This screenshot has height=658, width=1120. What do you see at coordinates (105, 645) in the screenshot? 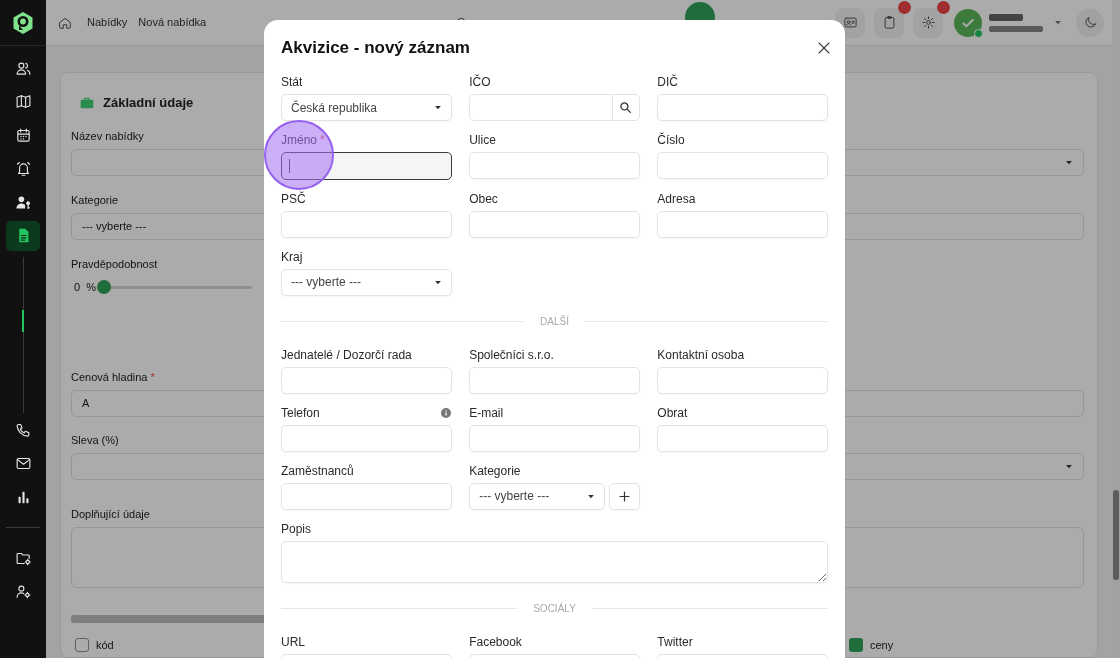
I see `checkbox-label: kód` at bounding box center [105, 645].